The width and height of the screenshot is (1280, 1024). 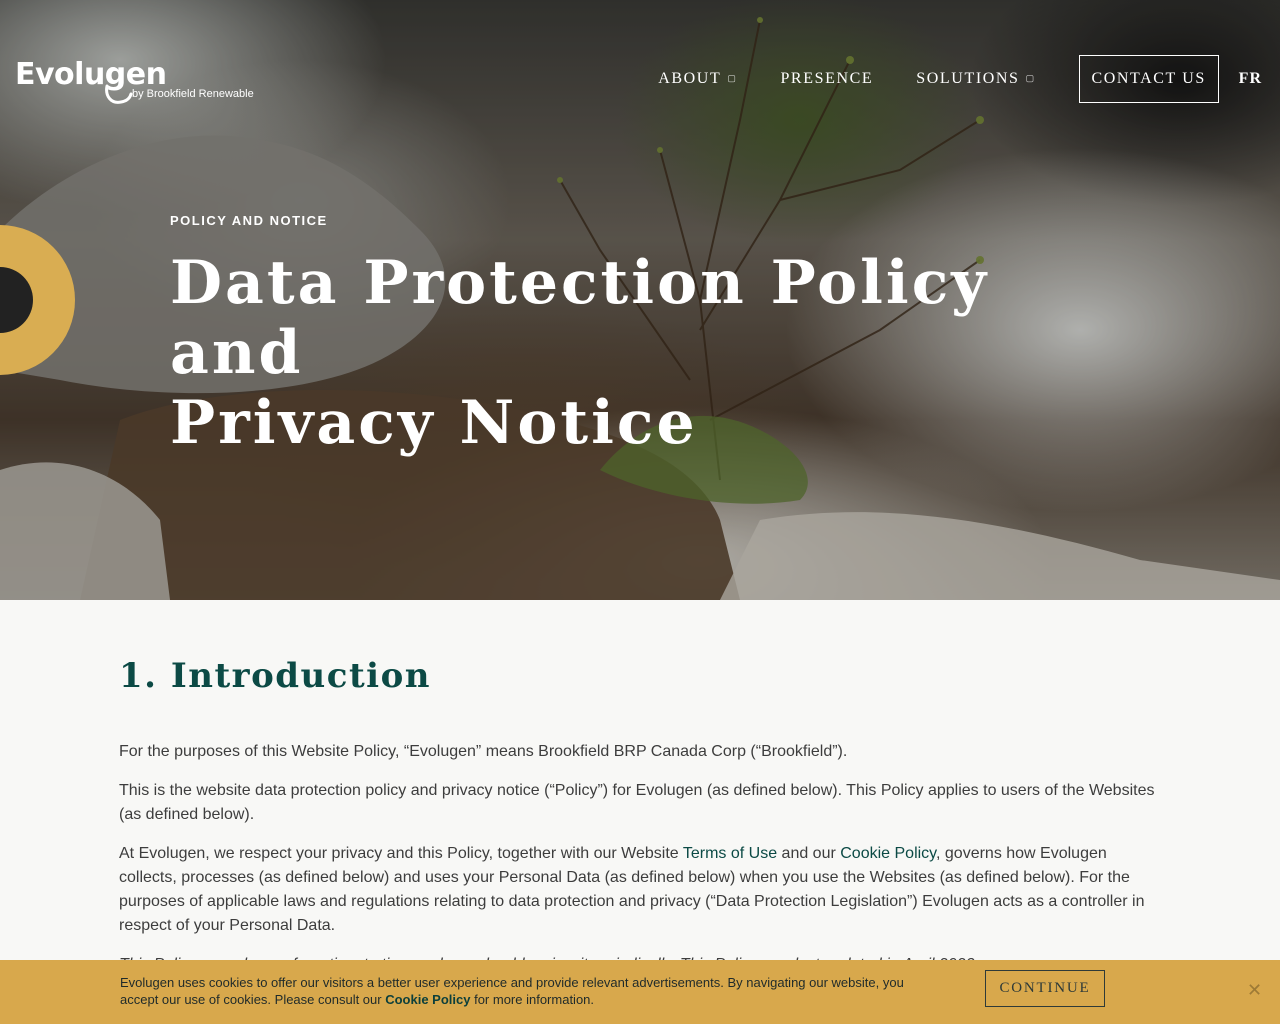 What do you see at coordinates (730, 853) in the screenshot?
I see `terms-of-use-link: Terms of Use` at bounding box center [730, 853].